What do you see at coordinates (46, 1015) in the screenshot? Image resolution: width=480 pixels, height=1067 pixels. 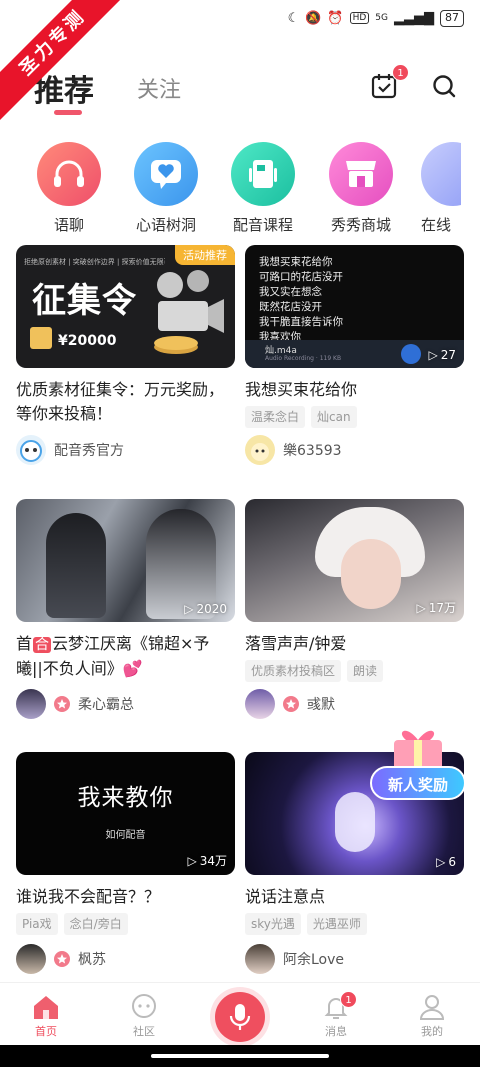 I see `tab-home: 首页` at bounding box center [46, 1015].